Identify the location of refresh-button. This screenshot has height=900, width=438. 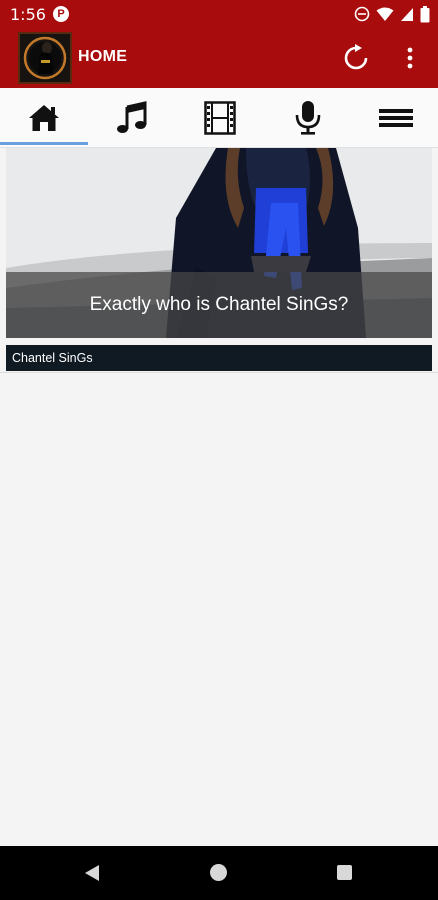
(356, 58).